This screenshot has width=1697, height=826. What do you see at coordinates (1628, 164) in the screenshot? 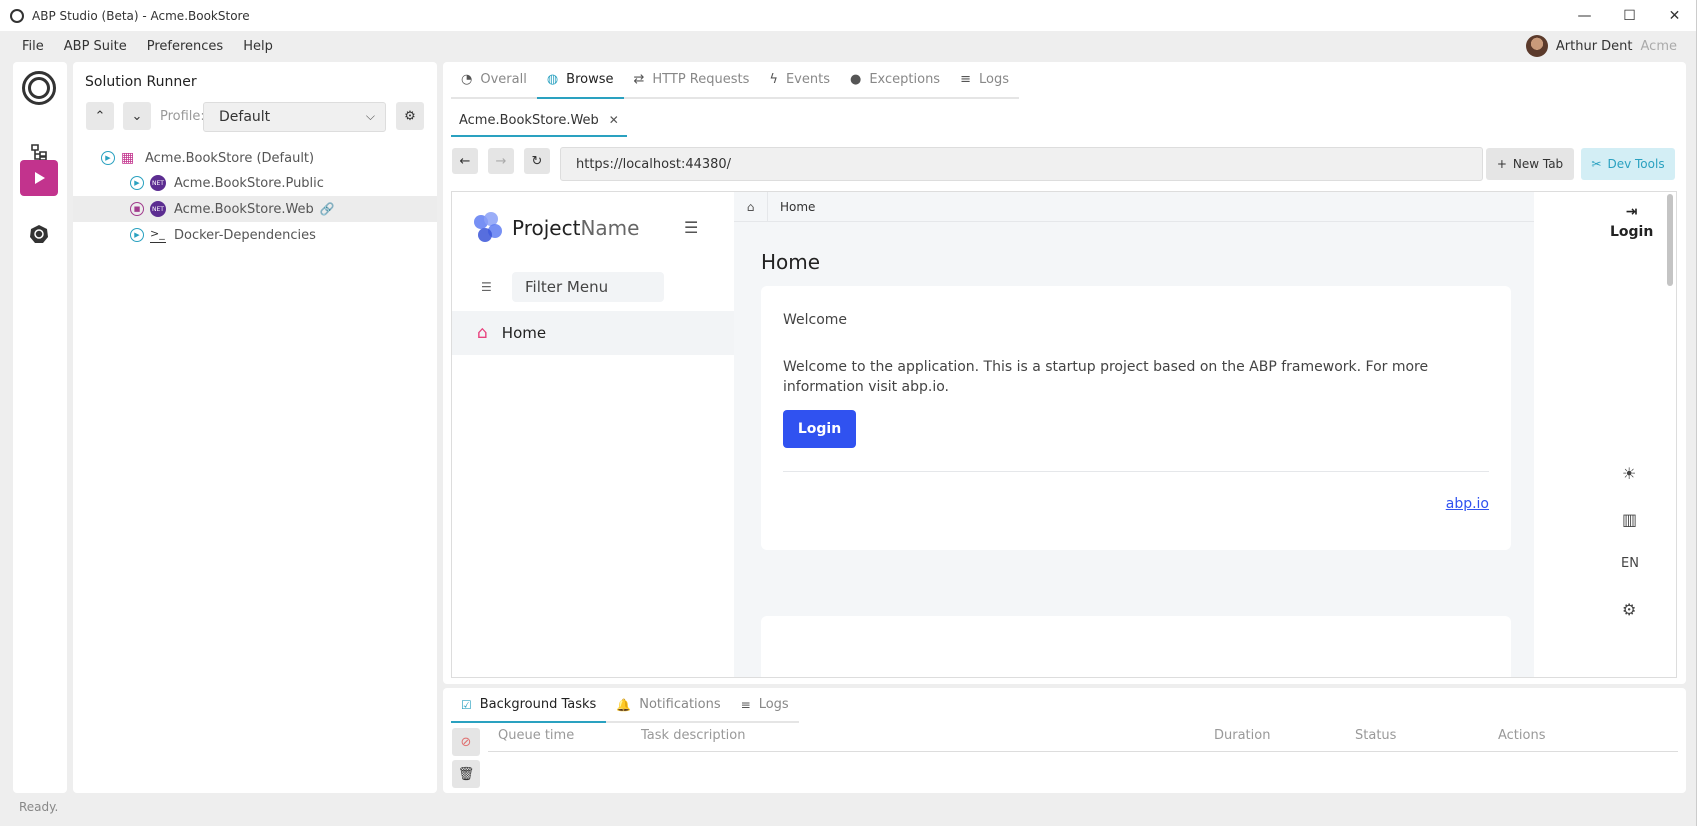
I see `dev-tools-button: ✂ Dev Tools` at bounding box center [1628, 164].